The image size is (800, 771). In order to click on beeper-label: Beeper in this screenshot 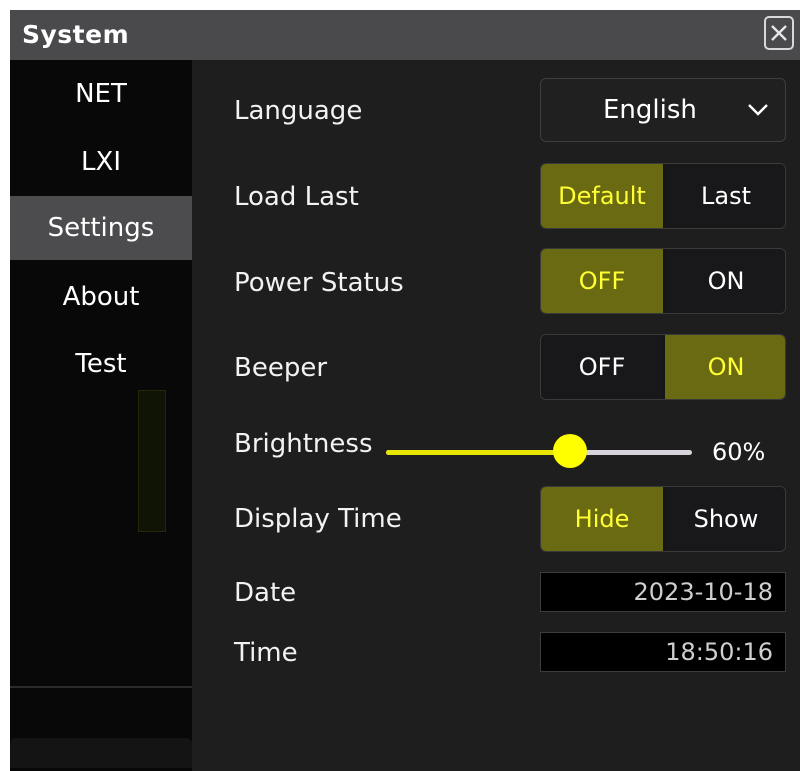, I will do `click(281, 368)`.